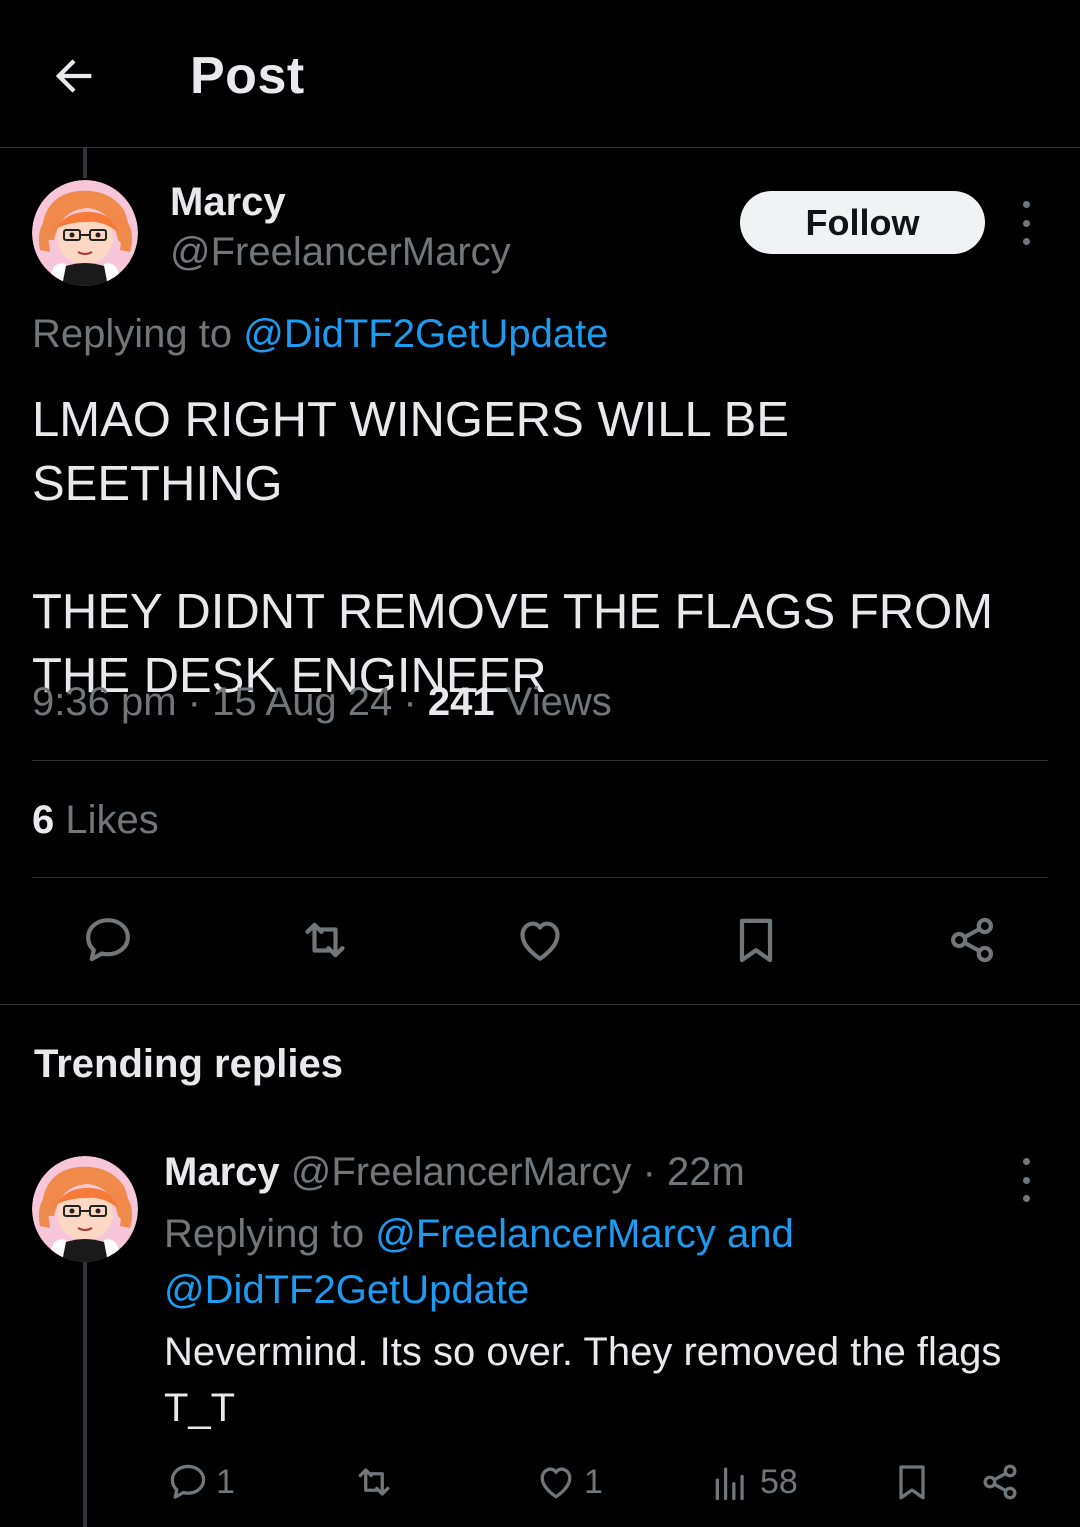 This screenshot has width=1080, height=1527. Describe the element at coordinates (188, 1064) in the screenshot. I see `trending-replies-heading: Trending replies` at that location.